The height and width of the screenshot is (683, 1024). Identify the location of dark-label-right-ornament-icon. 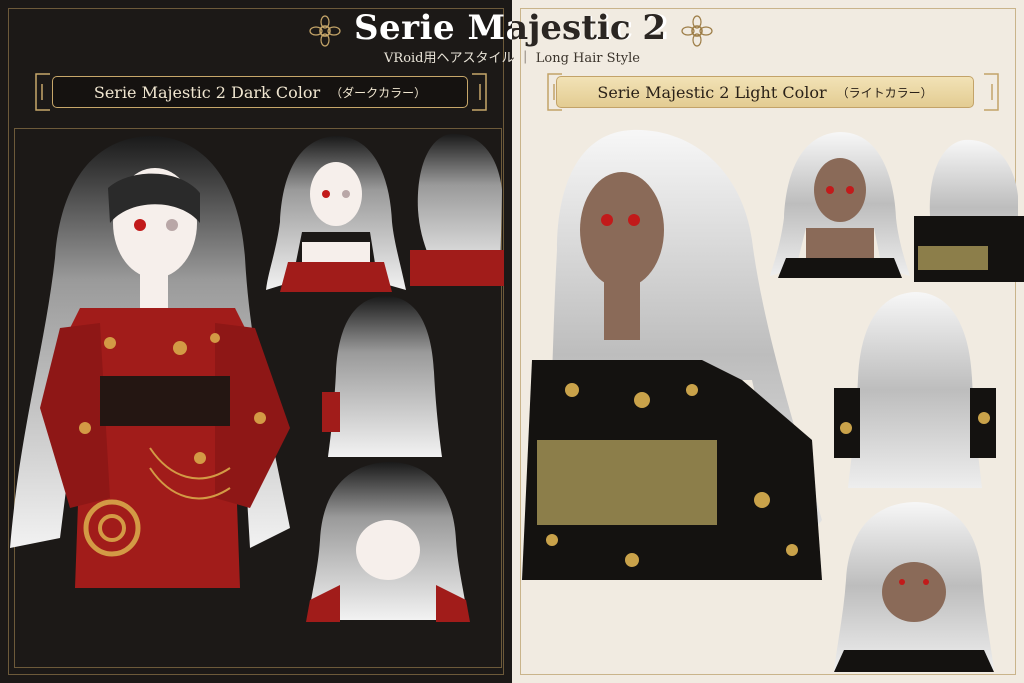
(479, 92).